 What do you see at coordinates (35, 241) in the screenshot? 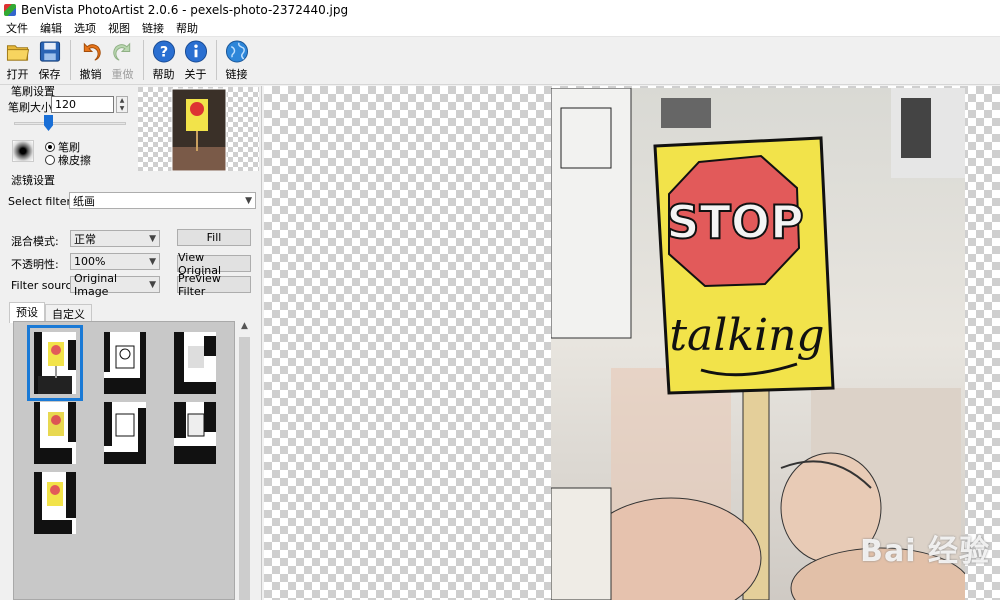
I see `blend-mode-label: 混合模式:` at bounding box center [35, 241].